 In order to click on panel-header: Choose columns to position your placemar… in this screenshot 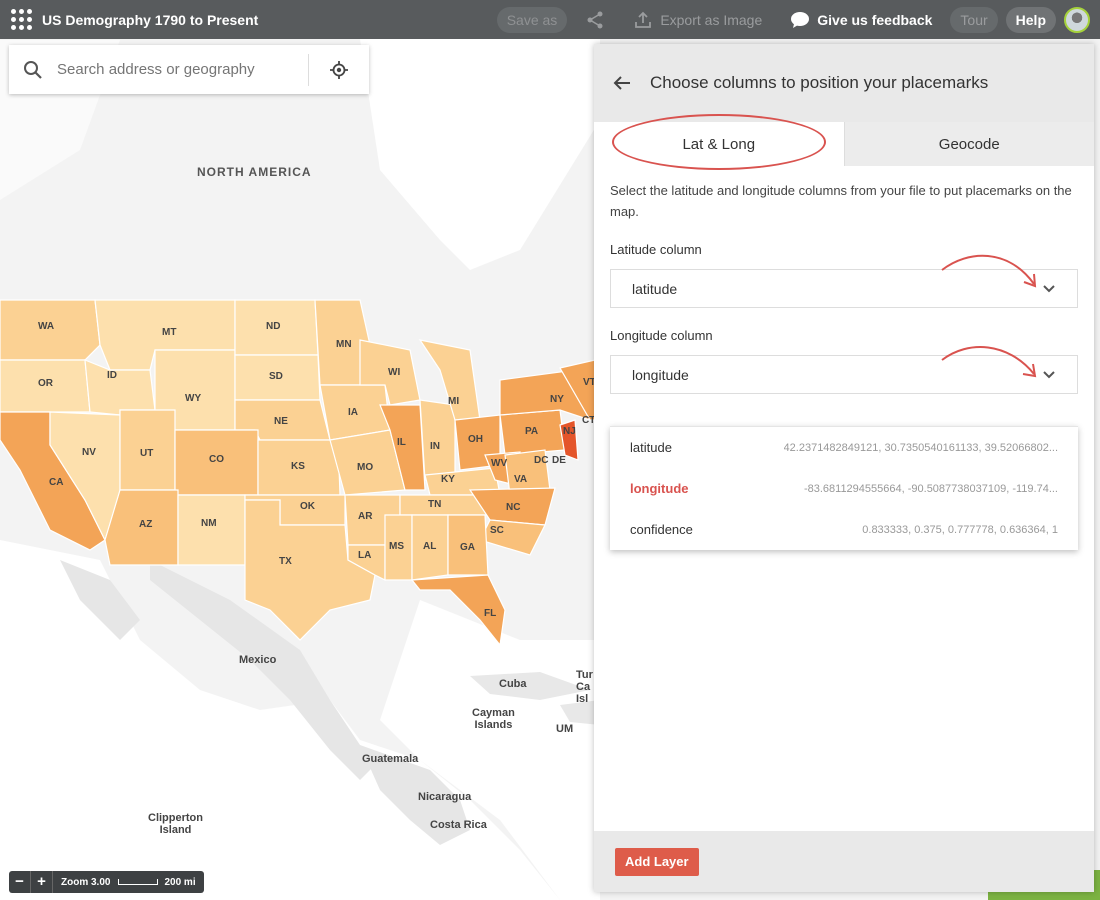, I will do `click(844, 83)`.